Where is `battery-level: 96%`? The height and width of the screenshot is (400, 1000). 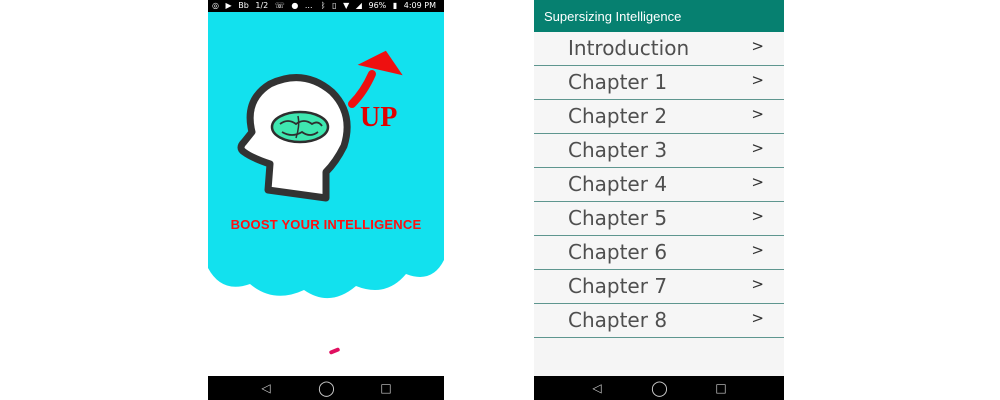 battery-level: 96% is located at coordinates (377, 5).